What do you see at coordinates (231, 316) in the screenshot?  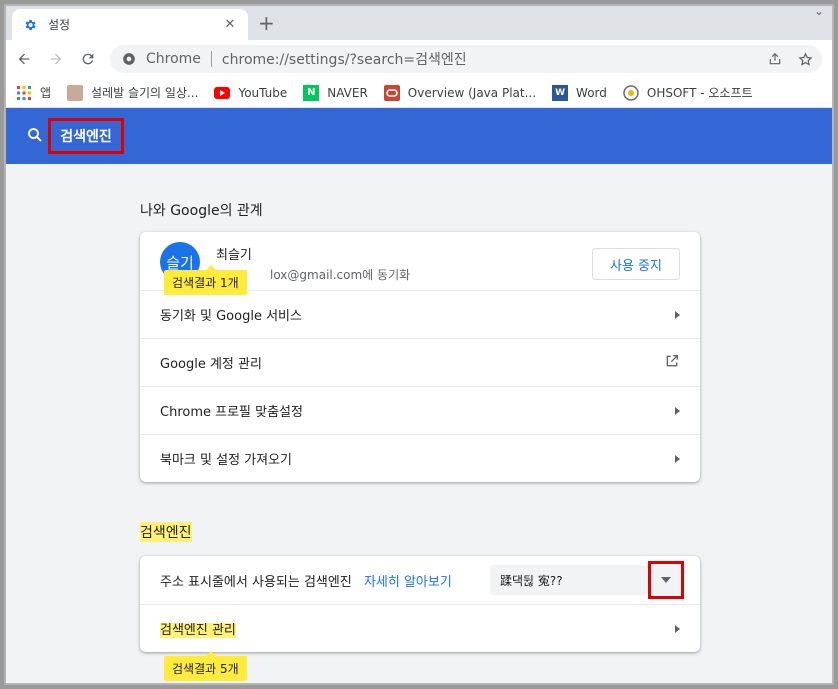 I see `row-label: 동기화 및 Google 서비스` at bounding box center [231, 316].